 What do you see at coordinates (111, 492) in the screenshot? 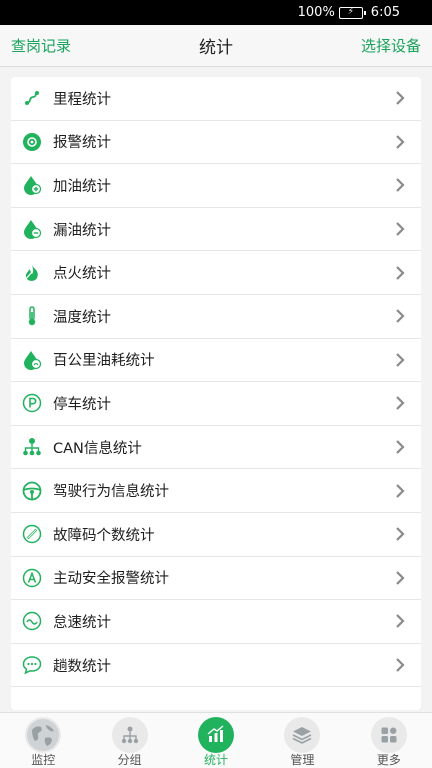
I see `item-label: 驾驶行为信息统计` at bounding box center [111, 492].